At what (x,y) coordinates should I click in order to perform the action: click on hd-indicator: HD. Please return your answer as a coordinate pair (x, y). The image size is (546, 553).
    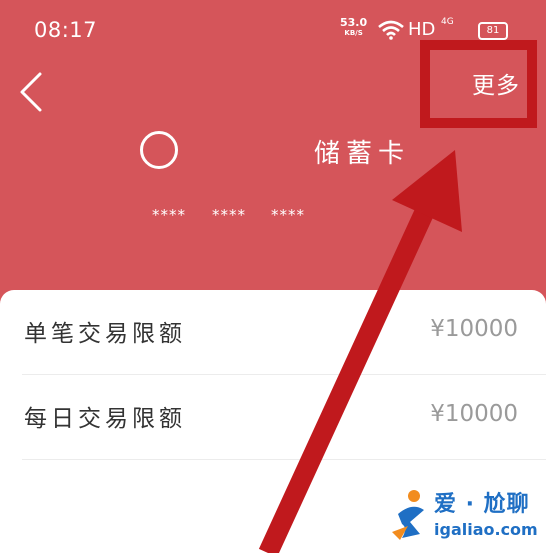
    Looking at the image, I should click on (422, 29).